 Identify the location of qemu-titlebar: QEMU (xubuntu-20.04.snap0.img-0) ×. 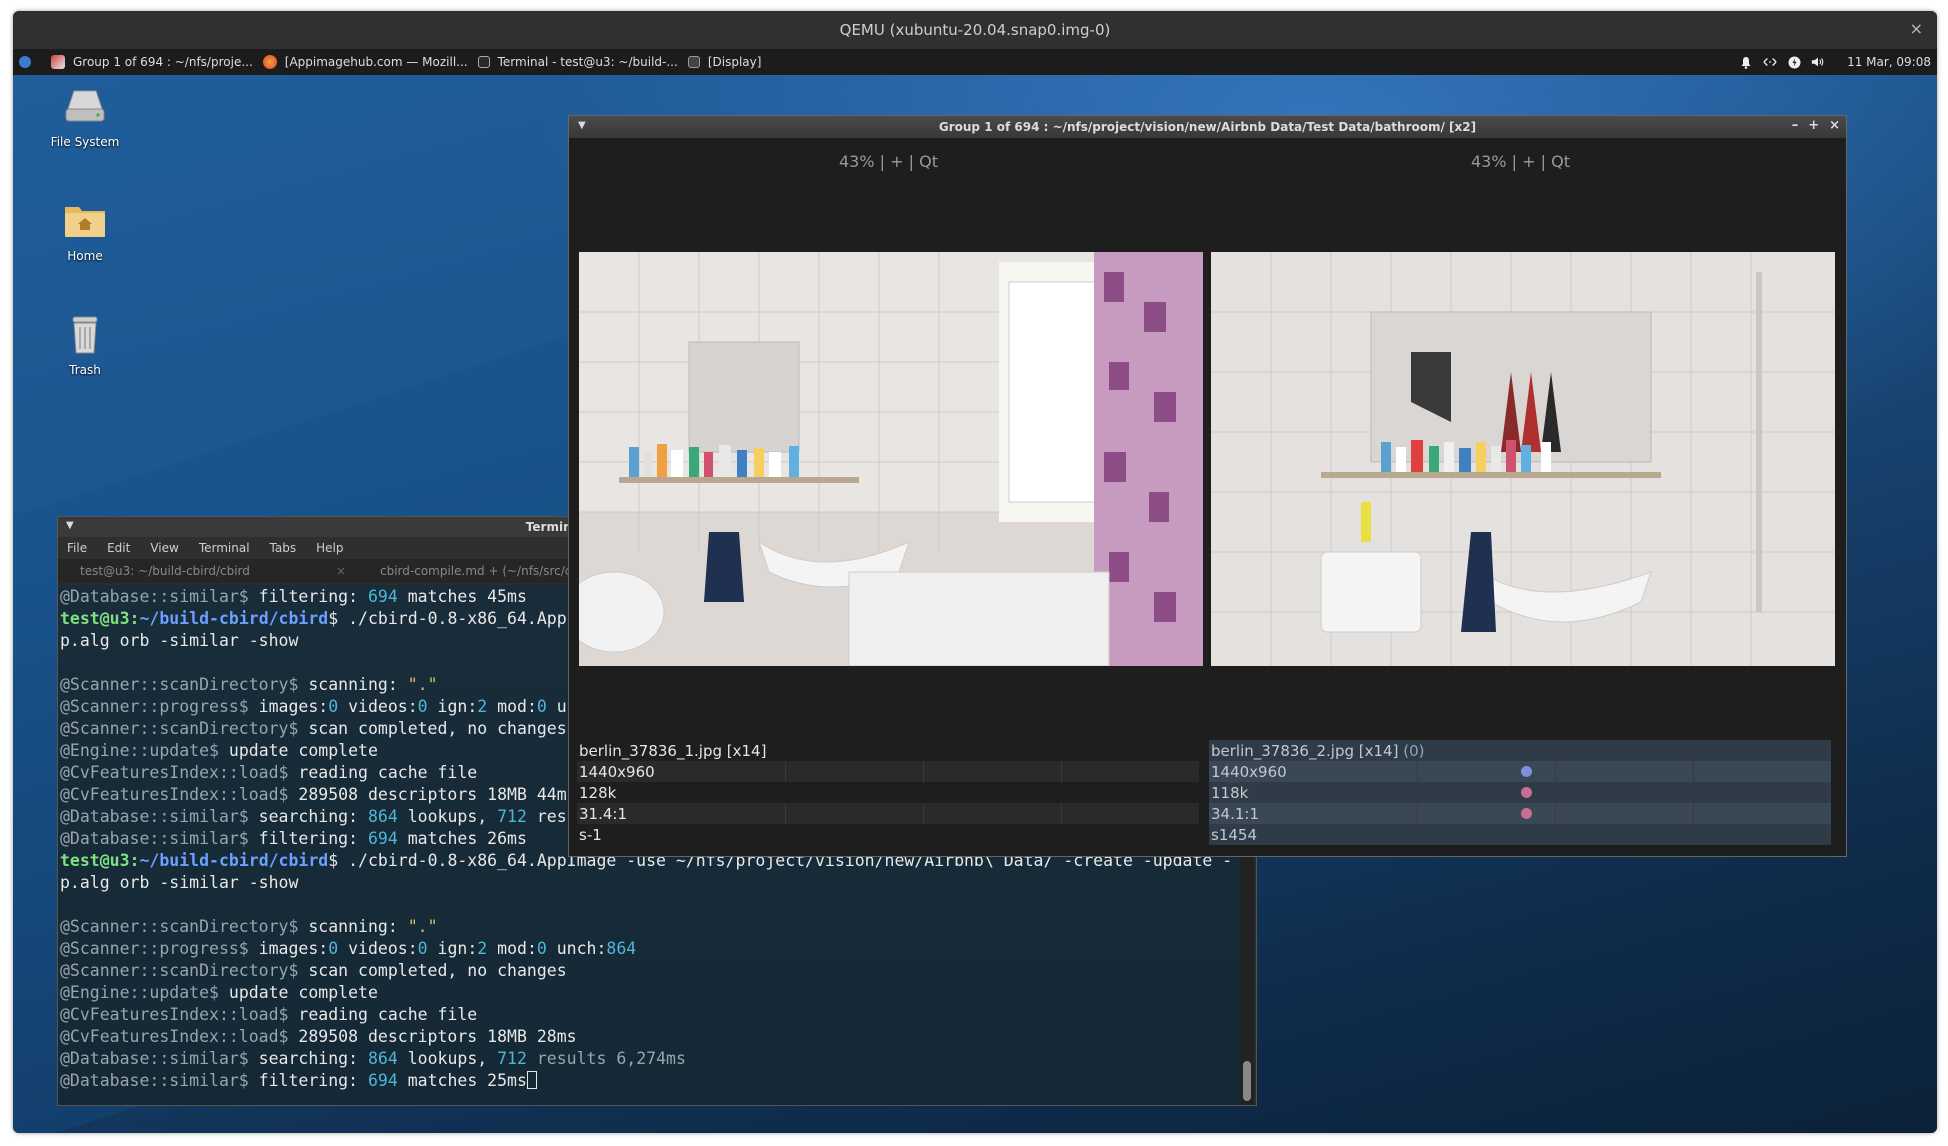
(975, 30).